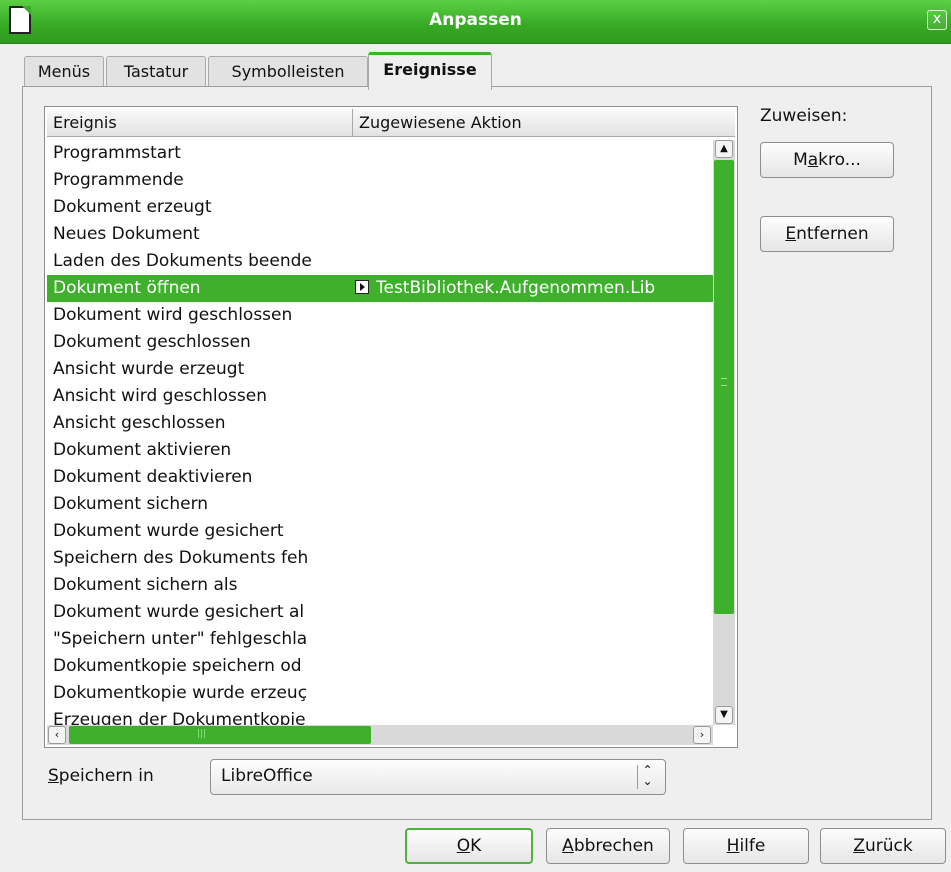 This screenshot has height=872, width=951. Describe the element at coordinates (220, 735) in the screenshot. I see `horizontal-scroll-thumb` at that location.